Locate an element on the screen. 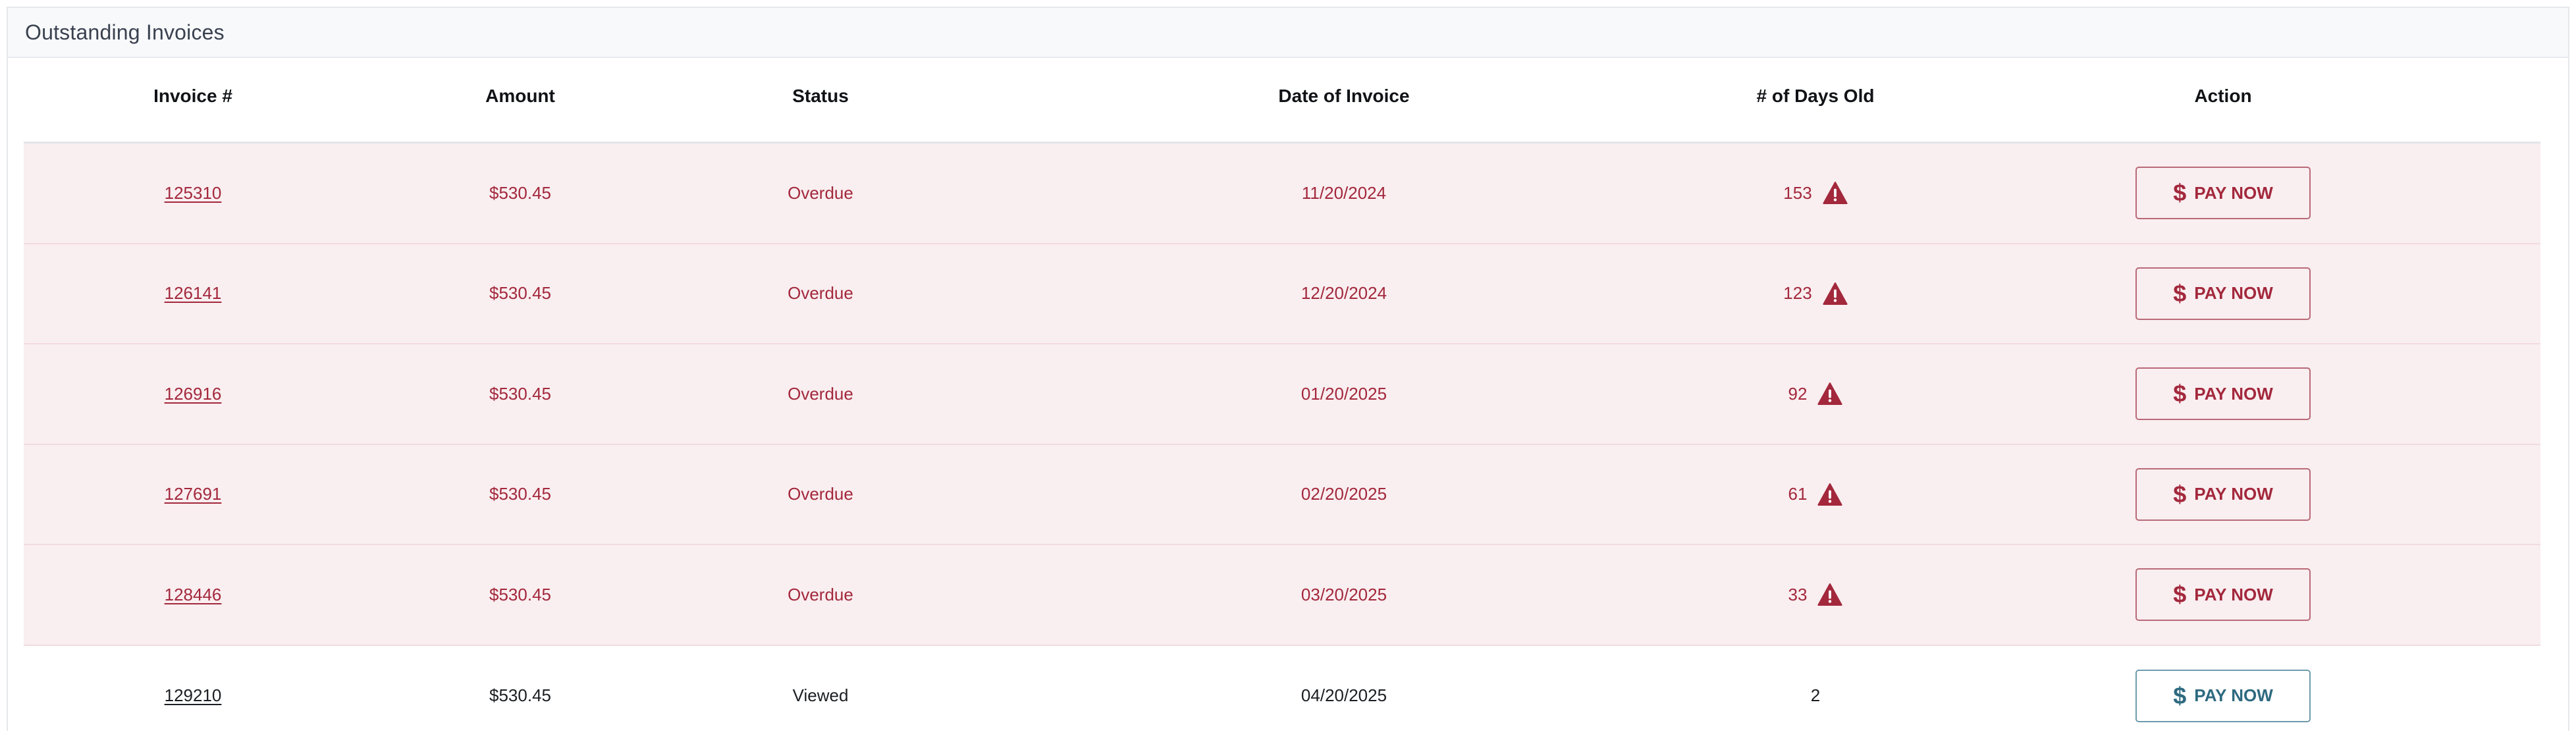 Image resolution: width=2576 pixels, height=746 pixels. date-cell: 12/20/2024 is located at coordinates (1344, 293).